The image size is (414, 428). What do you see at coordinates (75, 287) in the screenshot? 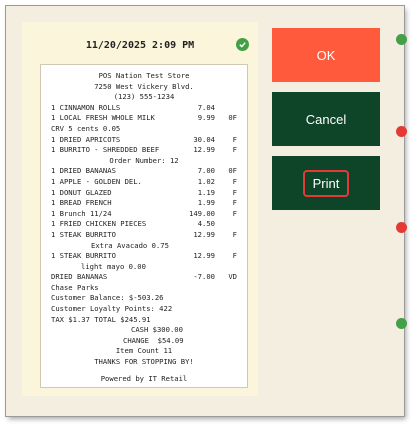
I see `customer-name: Chase Parks` at bounding box center [75, 287].